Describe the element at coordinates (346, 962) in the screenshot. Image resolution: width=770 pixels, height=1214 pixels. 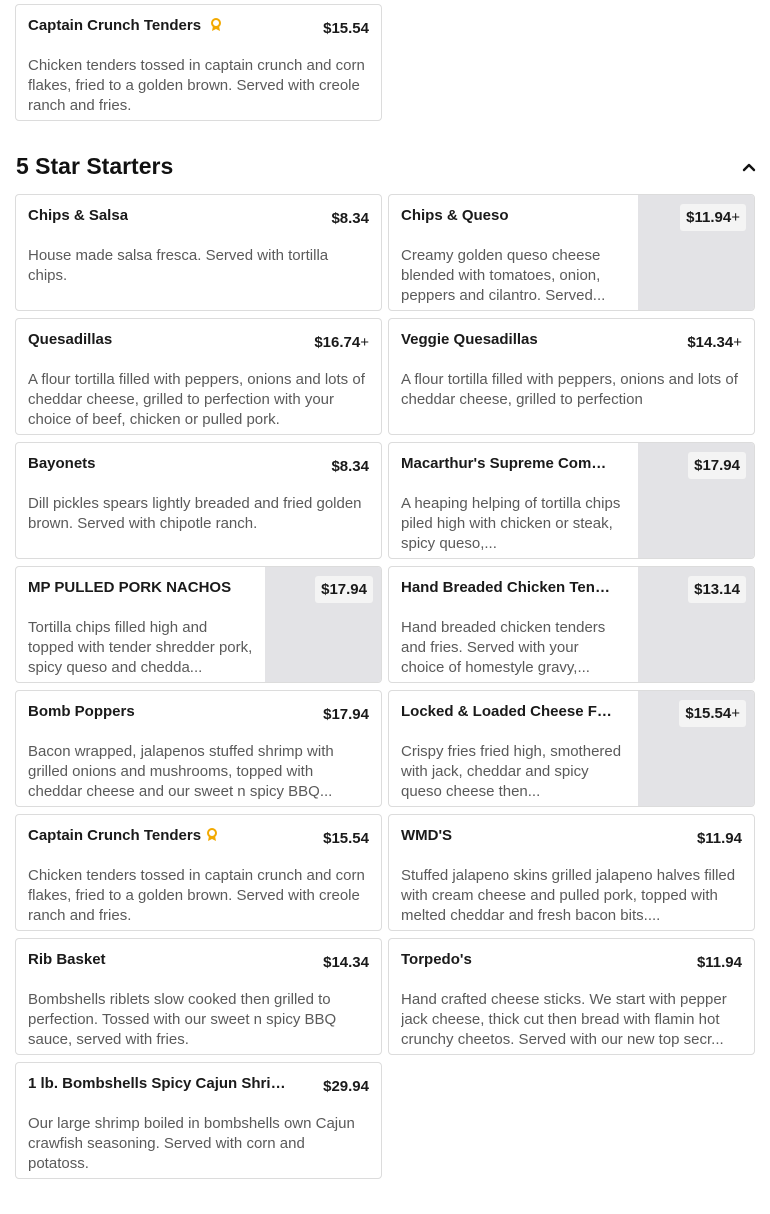
I see `menu-item-price: $14.34` at that location.